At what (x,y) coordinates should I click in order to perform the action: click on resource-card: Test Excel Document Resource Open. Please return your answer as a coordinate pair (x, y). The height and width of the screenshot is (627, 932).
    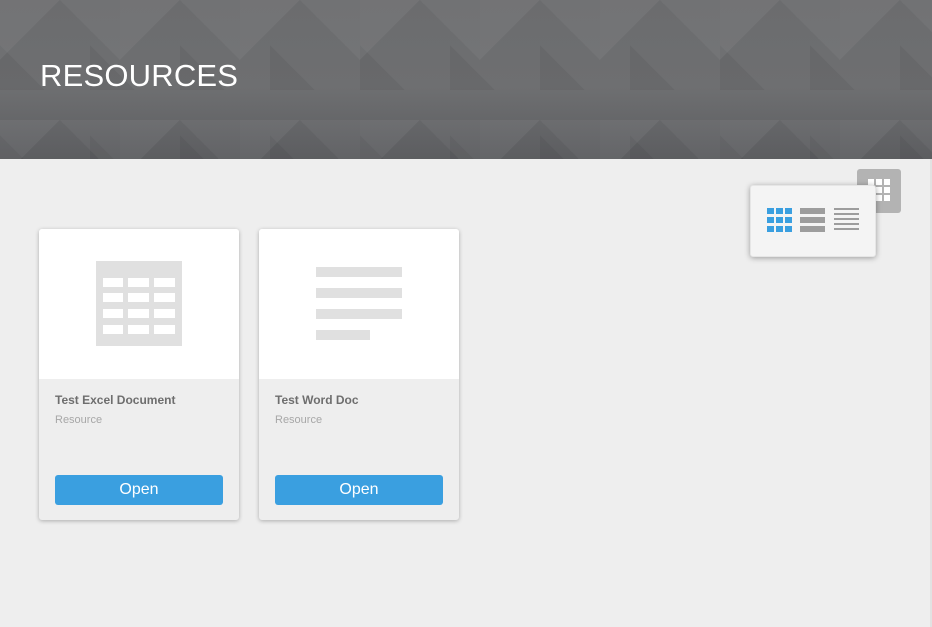
    Looking at the image, I should click on (139, 374).